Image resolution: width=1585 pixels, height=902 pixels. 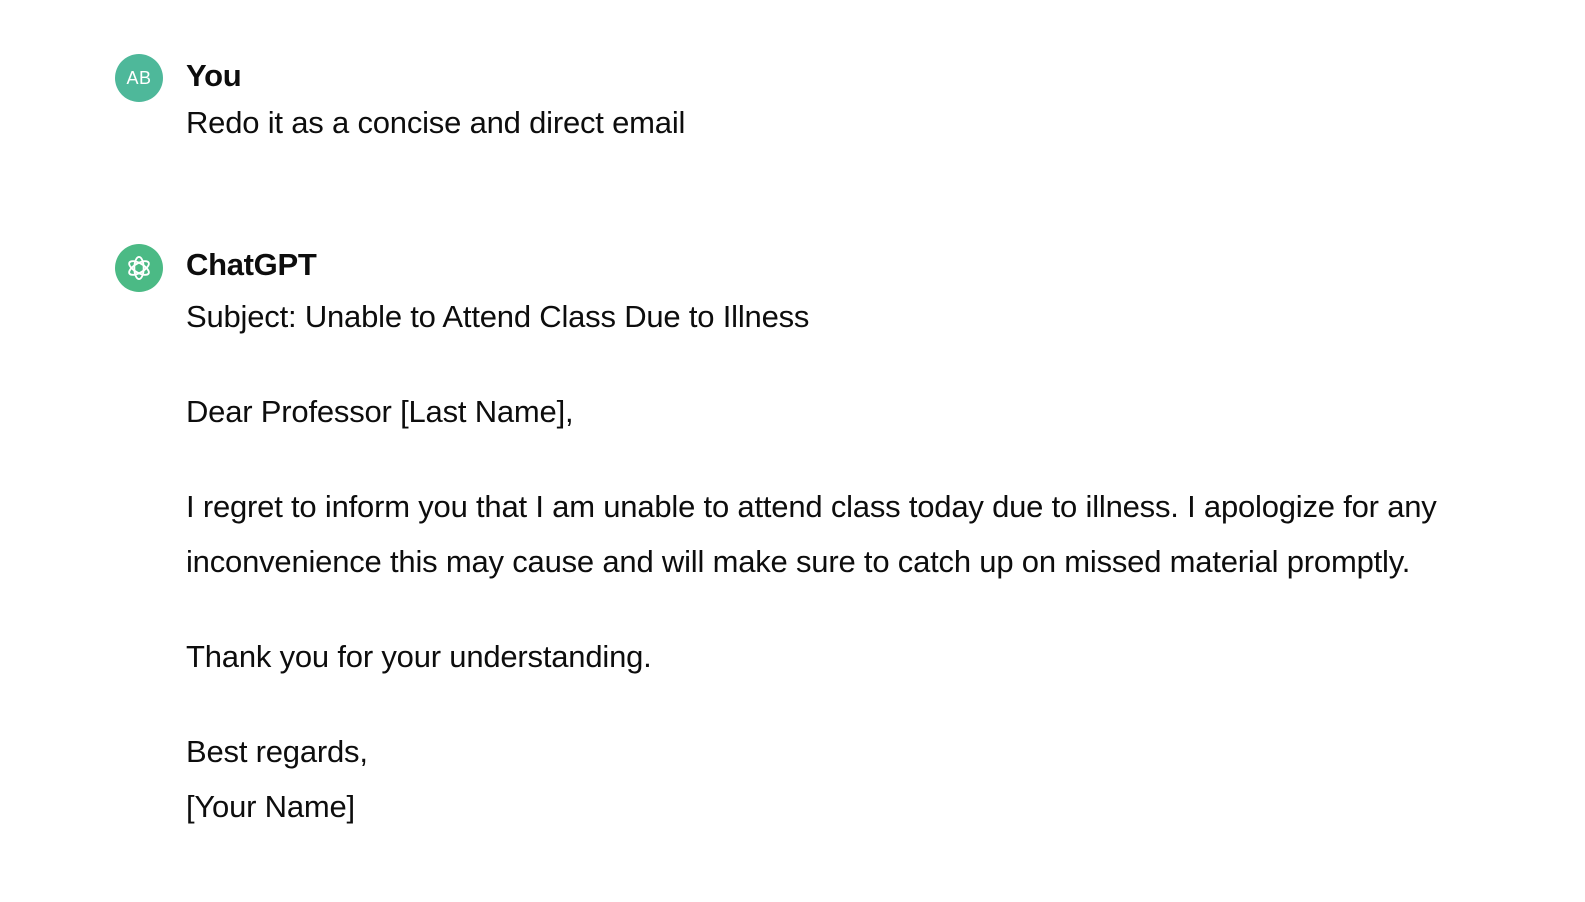 What do you see at coordinates (419, 656) in the screenshot?
I see `email-thanks: Thank you for your understanding.` at bounding box center [419, 656].